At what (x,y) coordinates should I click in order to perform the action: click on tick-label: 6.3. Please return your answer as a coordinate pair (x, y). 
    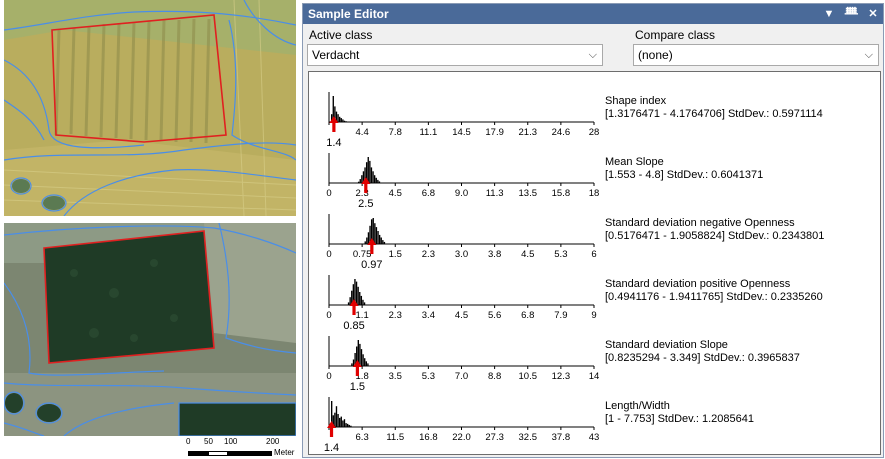
    Looking at the image, I should click on (362, 437).